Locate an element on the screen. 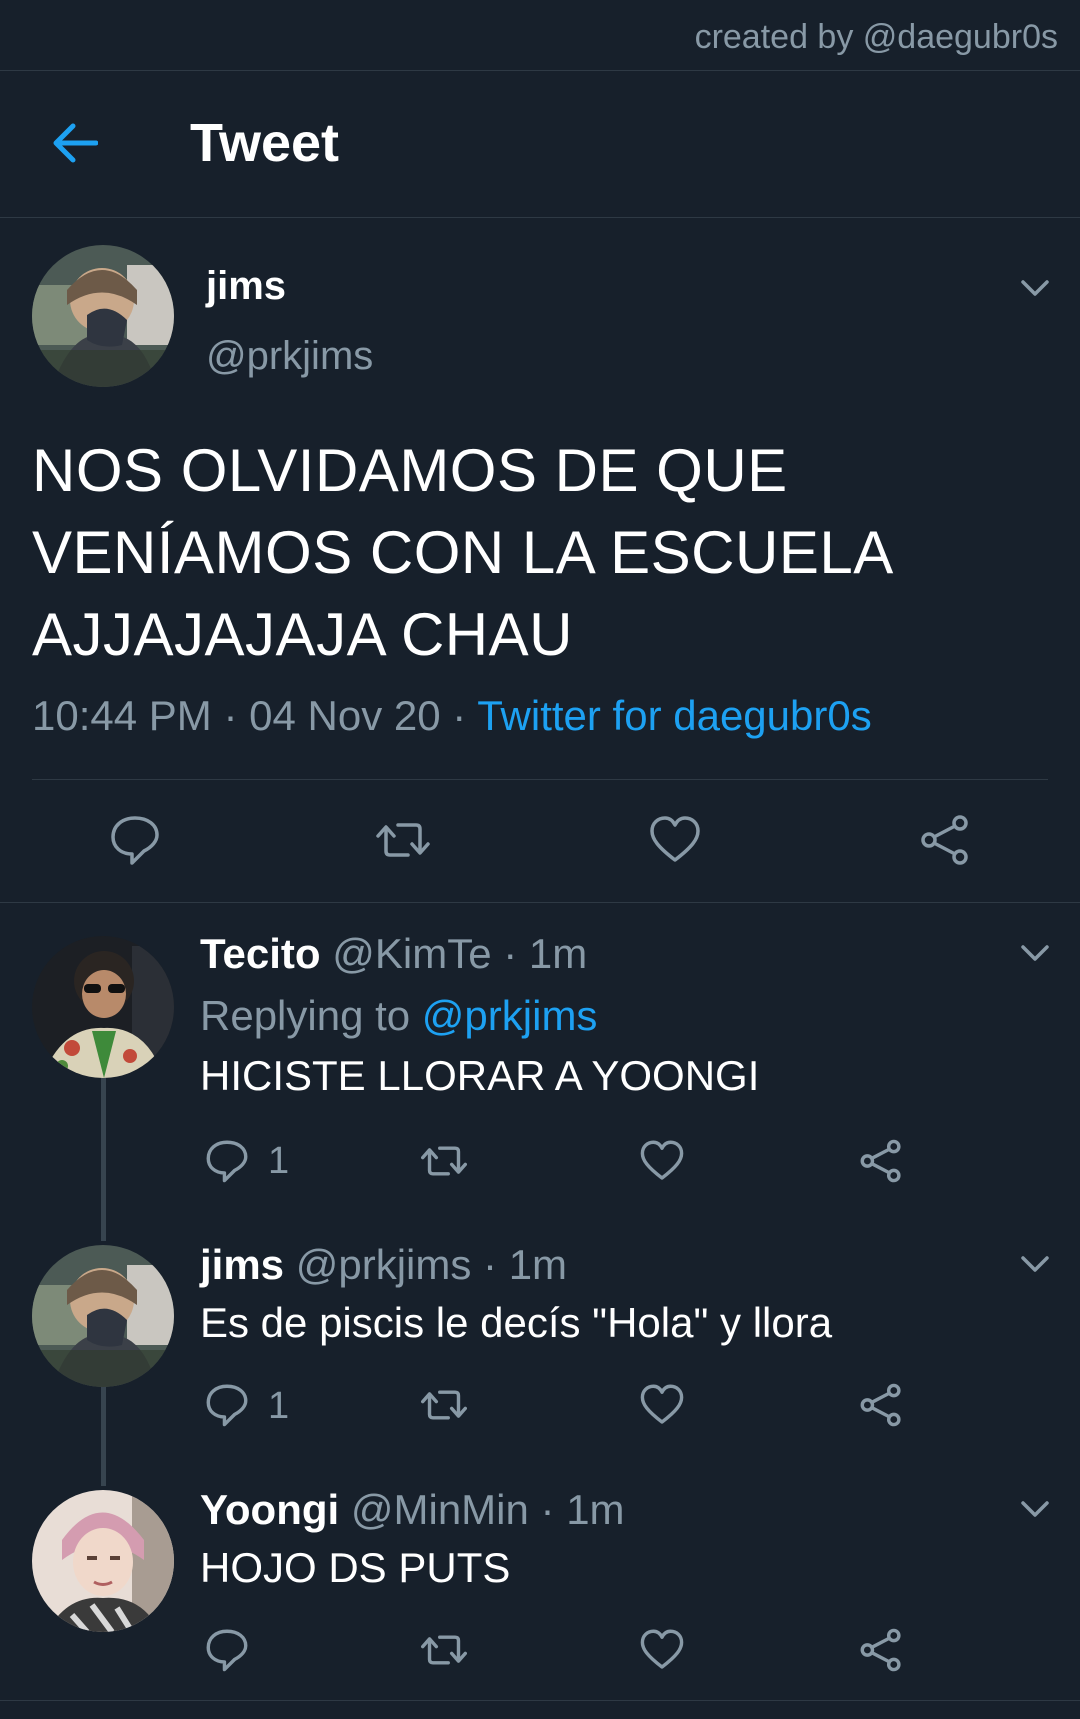 The width and height of the screenshot is (1080, 1719). tweet-text-line: NOS OLVIDAMOS DE QUE is located at coordinates (410, 470).